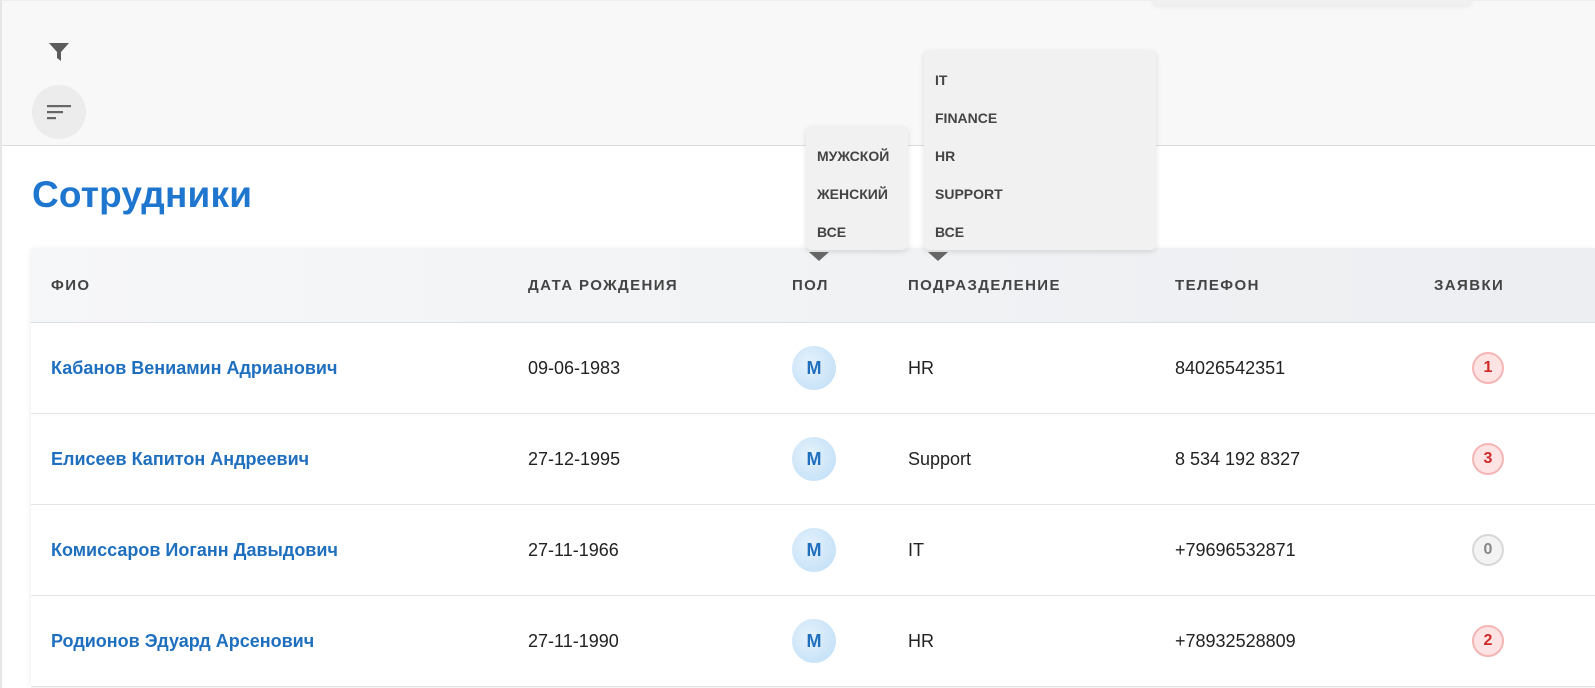 The height and width of the screenshot is (688, 1595). Describe the element at coordinates (945, 156) in the screenshot. I see `dept-option-hr: HR` at that location.